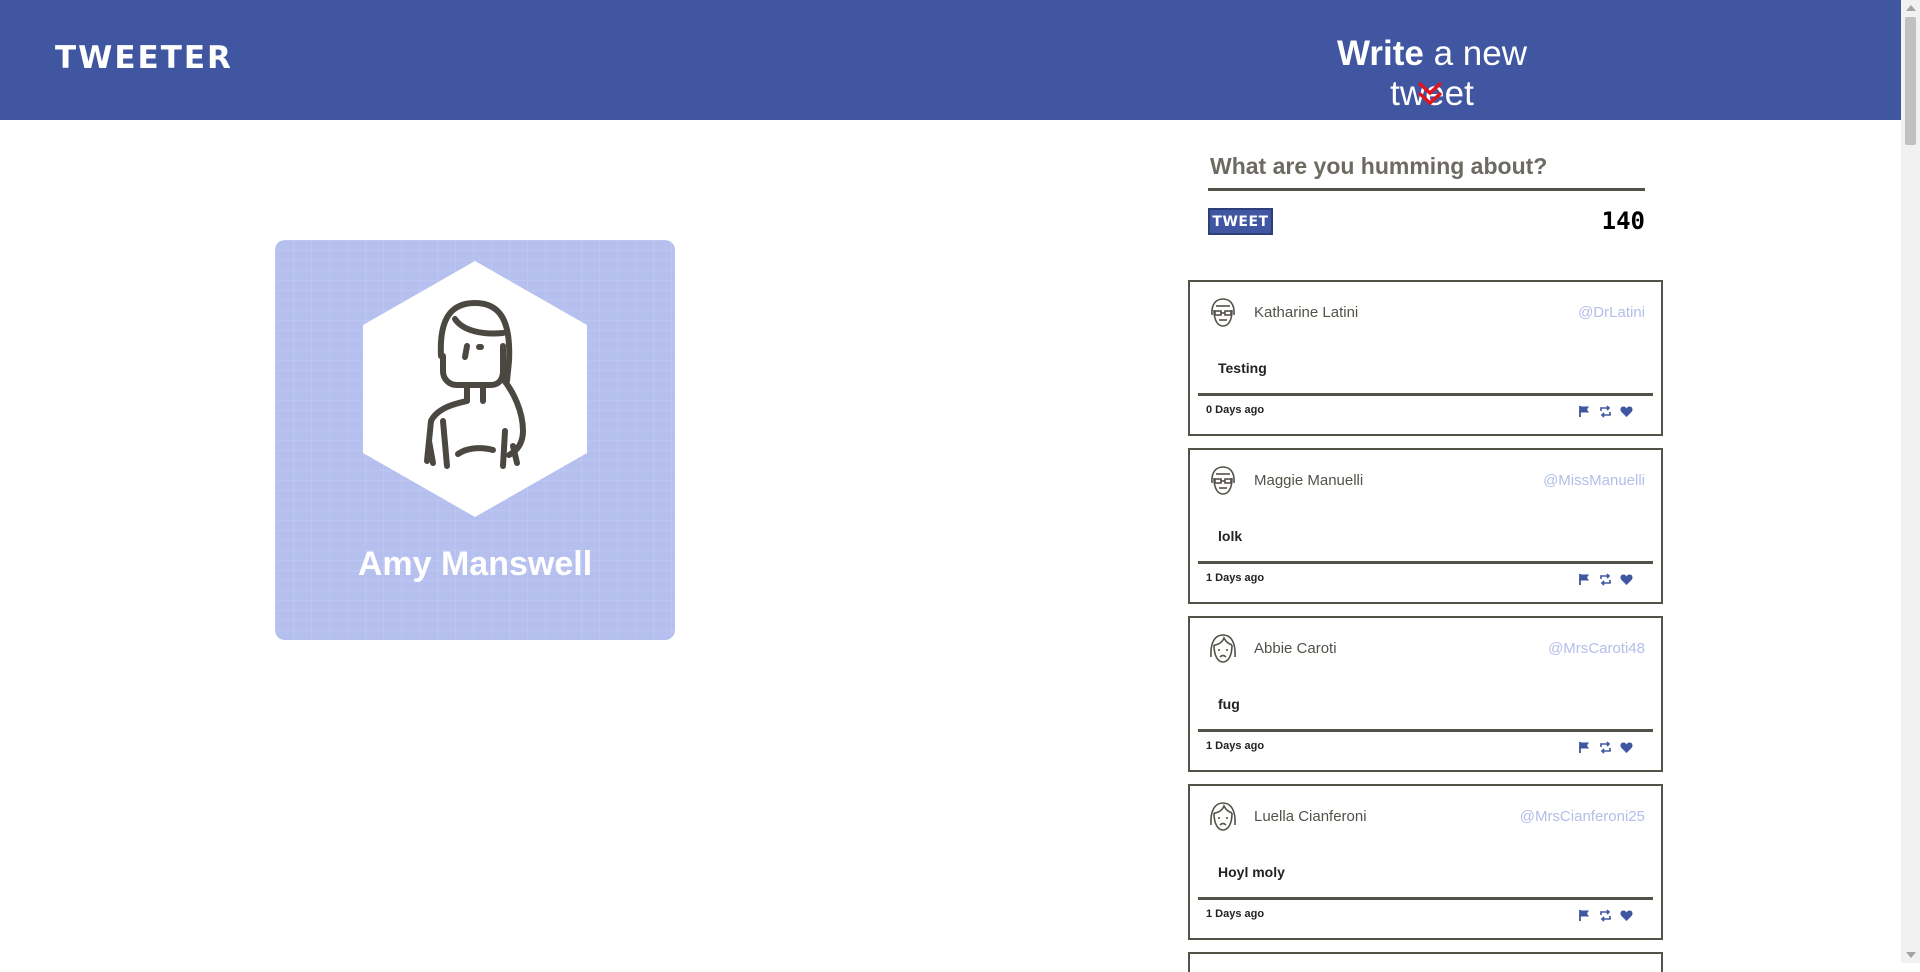 The image size is (1920, 972). Describe the element at coordinates (1242, 368) in the screenshot. I see `tweet-text: Testing` at that location.